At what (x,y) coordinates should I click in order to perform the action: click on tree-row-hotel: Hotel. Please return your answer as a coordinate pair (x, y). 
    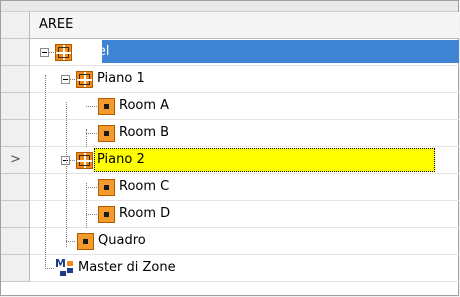
    Looking at the image, I should click on (230, 52).